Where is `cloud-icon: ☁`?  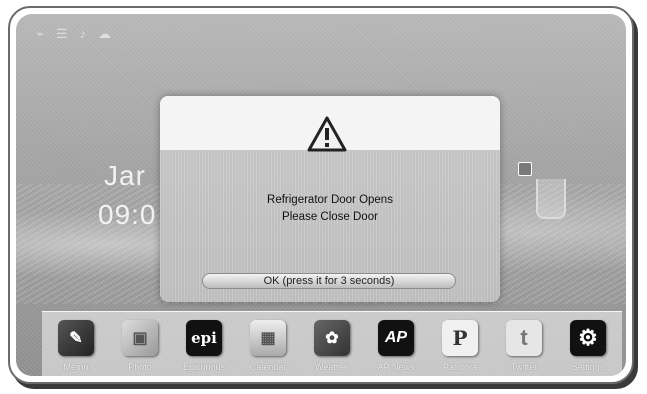
cloud-icon: ☁ is located at coordinates (104, 33).